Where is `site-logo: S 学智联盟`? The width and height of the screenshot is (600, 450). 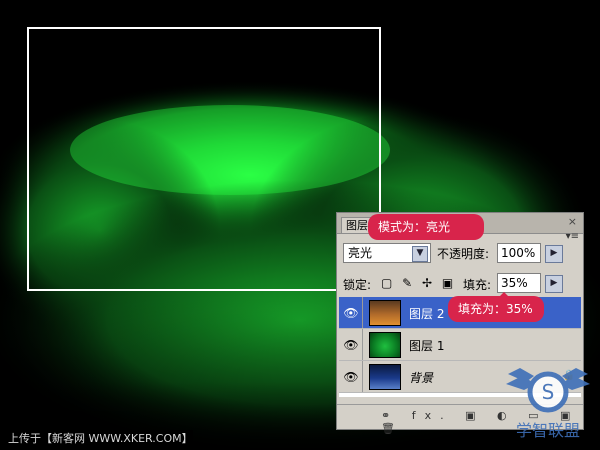
site-logo: S 学智联盟 is located at coordinates (548, 404).